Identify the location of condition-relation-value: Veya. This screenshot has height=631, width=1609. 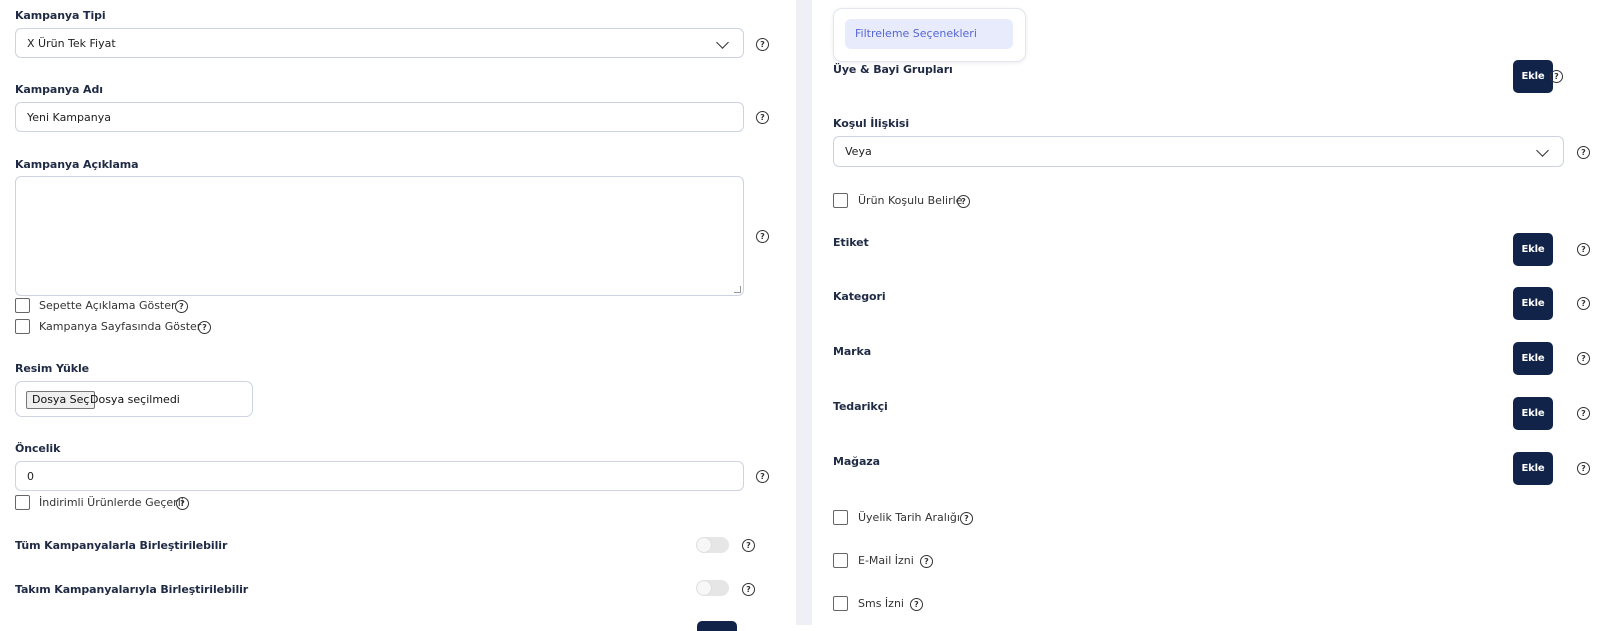
(858, 151).